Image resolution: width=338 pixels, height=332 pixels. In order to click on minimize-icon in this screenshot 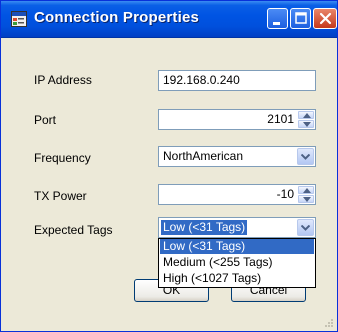, I will do `click(276, 23)`.